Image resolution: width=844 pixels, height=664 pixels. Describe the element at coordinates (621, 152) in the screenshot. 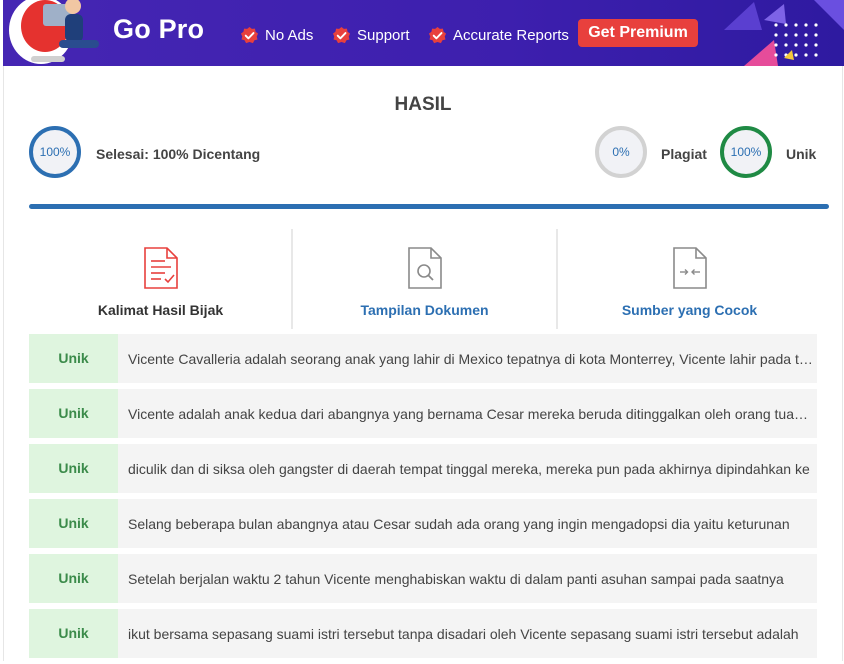

I see `plagiat-ring: 0%` at that location.